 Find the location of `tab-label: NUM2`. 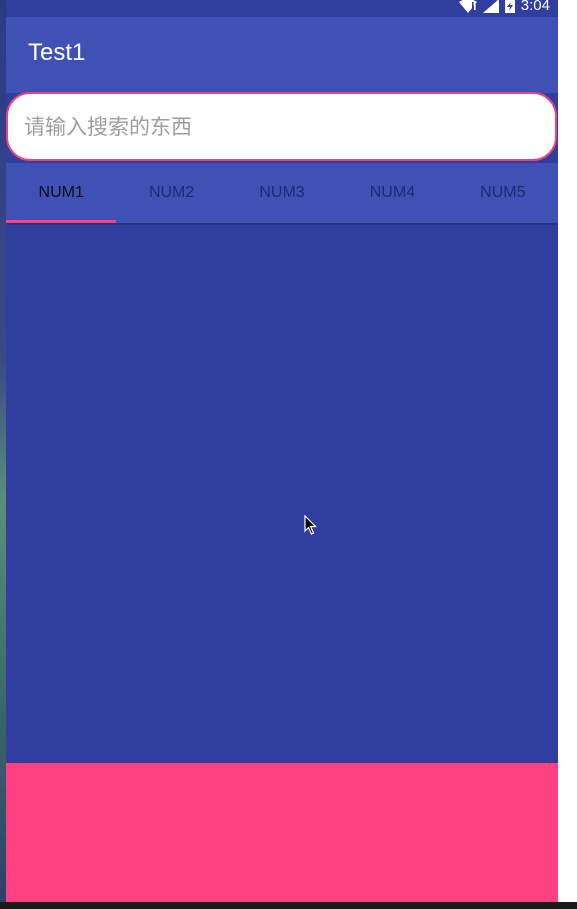

tab-label: NUM2 is located at coordinates (171, 192).